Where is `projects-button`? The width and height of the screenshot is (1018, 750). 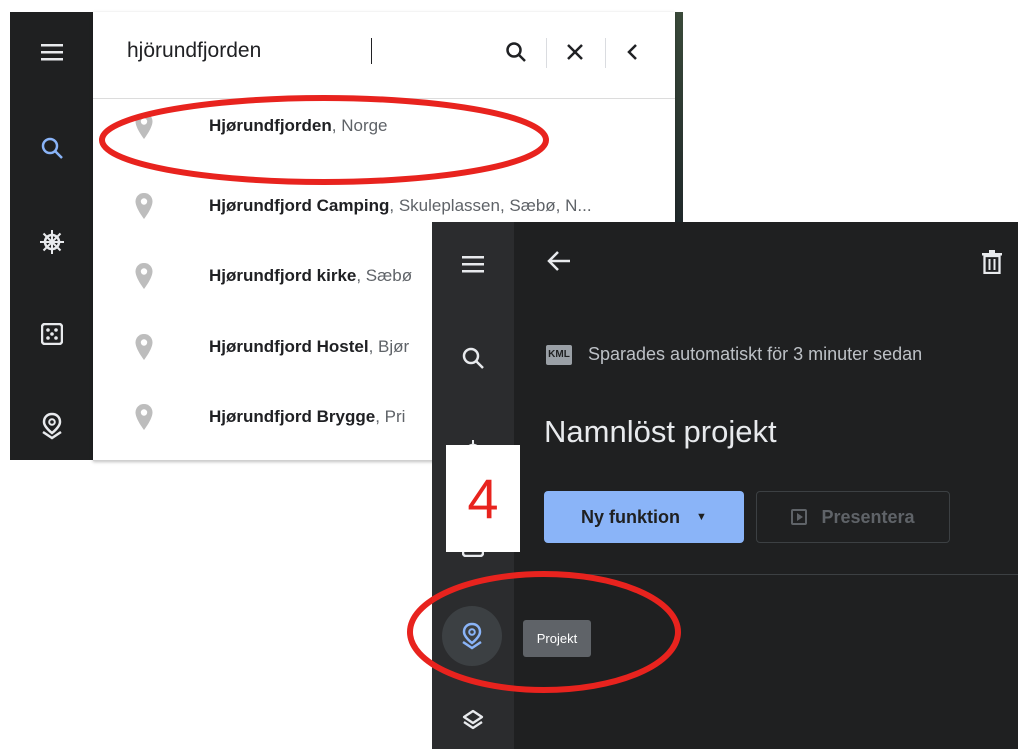 projects-button is located at coordinates (51, 426).